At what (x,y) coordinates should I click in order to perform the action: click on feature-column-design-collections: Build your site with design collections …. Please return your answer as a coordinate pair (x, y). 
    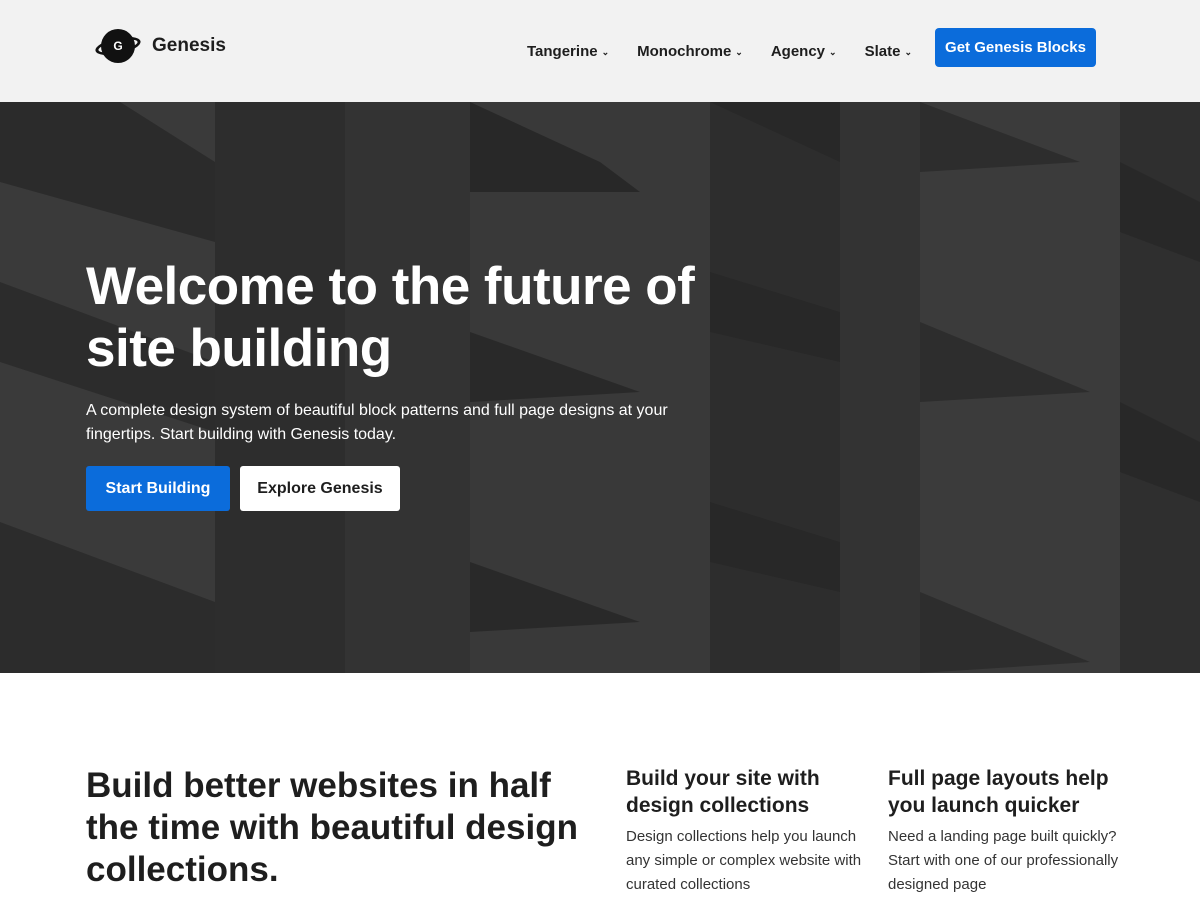
    Looking at the image, I should click on (746, 831).